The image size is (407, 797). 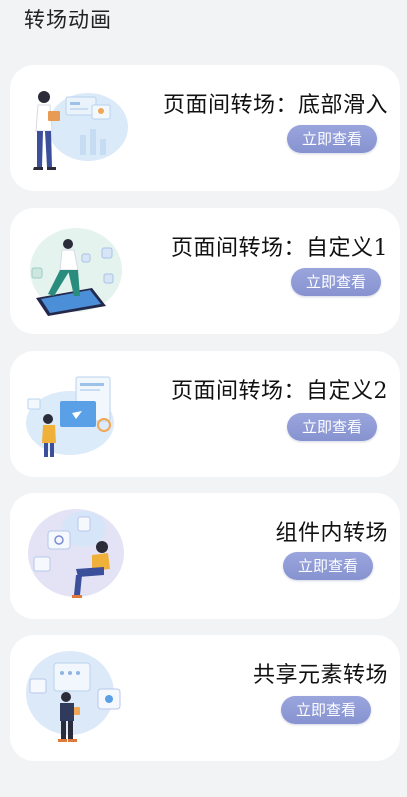 What do you see at coordinates (68, 20) in the screenshot?
I see `page-title: 转场动画` at bounding box center [68, 20].